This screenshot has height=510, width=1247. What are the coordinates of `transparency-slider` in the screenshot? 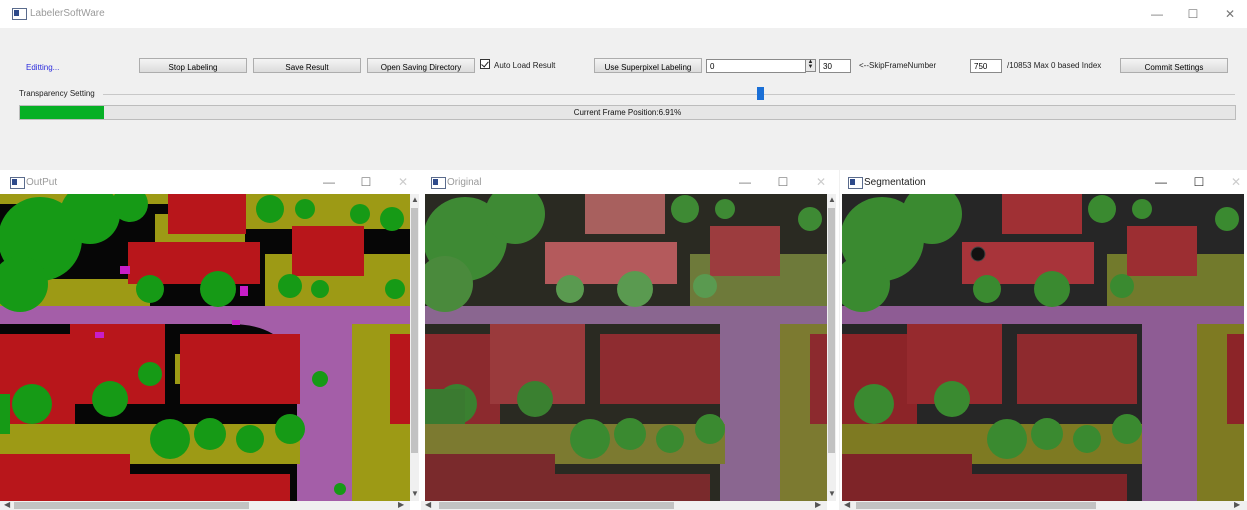 It's located at (669, 94).